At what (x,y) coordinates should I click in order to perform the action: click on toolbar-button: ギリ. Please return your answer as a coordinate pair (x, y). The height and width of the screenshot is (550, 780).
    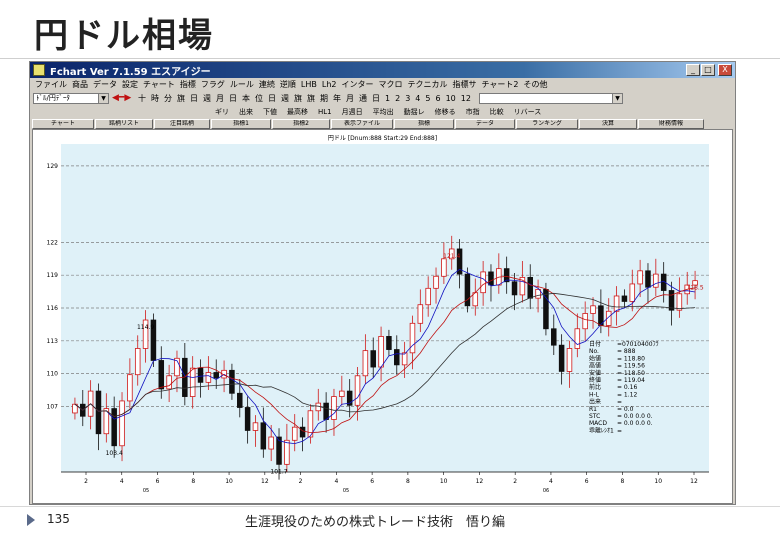
    Looking at the image, I should click on (222, 112).